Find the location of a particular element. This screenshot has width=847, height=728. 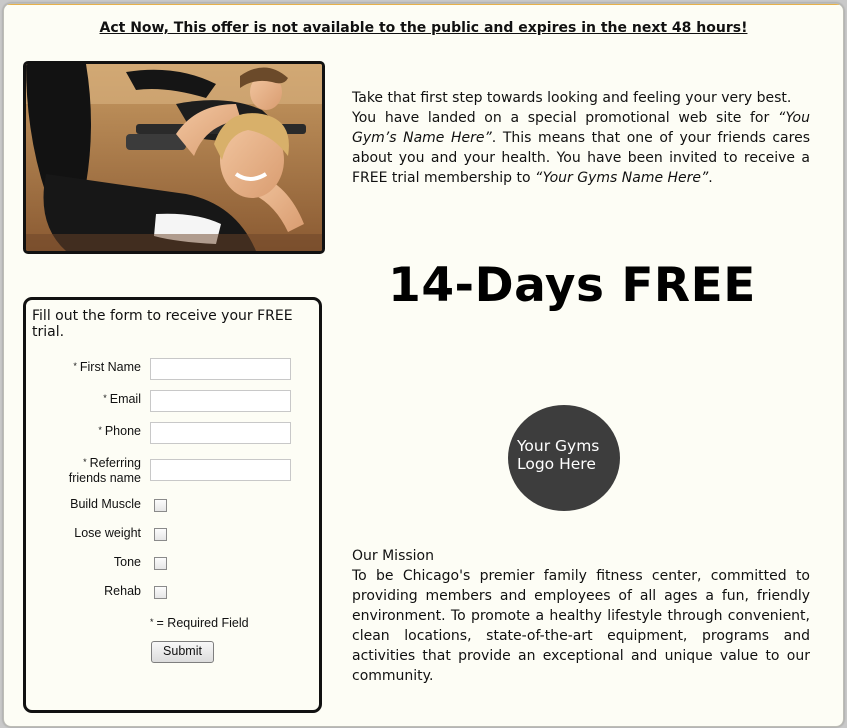

fitness-photo-illustration is located at coordinates (174, 157).